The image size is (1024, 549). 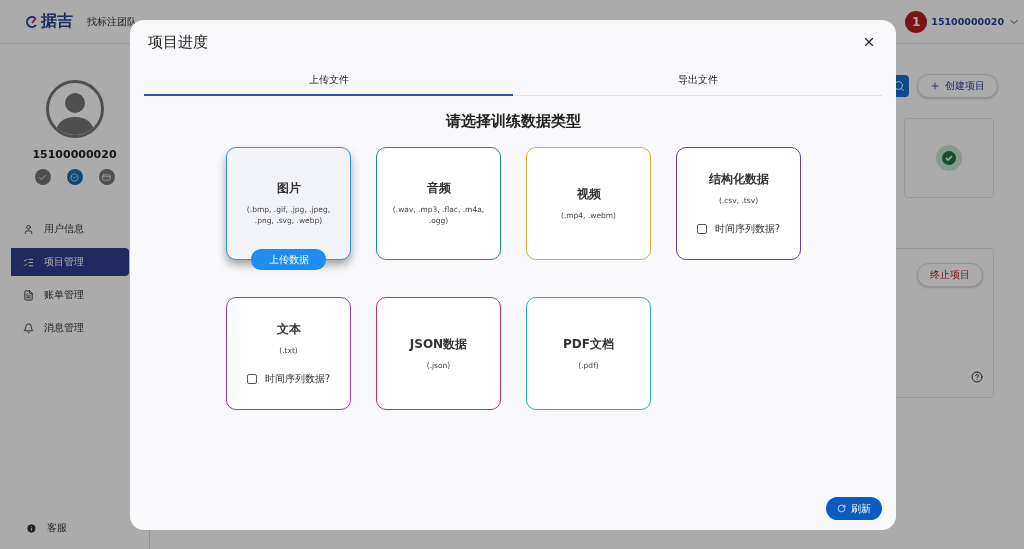 I want to click on user-avatar: 1, so click(x=916, y=21).